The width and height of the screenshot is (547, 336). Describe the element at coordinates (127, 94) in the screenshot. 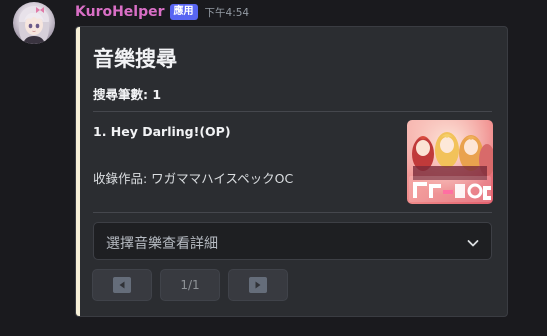

I see `search-count: 搜尋筆數: 1` at that location.